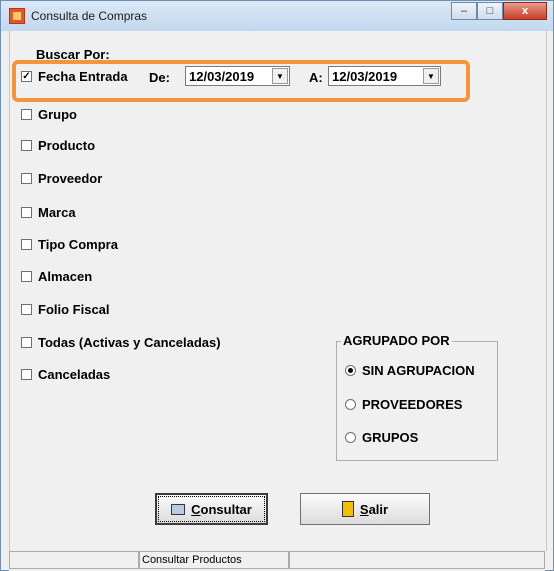  I want to click on checkbox-label: Grupo, so click(57, 114).